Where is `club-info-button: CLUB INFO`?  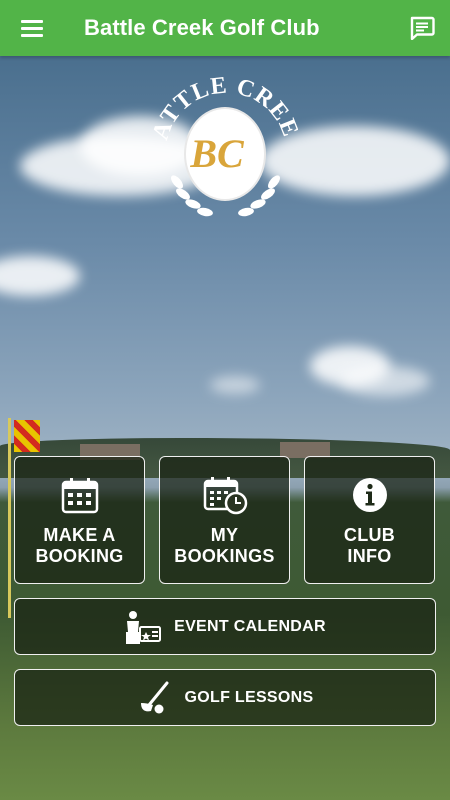
club-info-button: CLUB INFO is located at coordinates (369, 520).